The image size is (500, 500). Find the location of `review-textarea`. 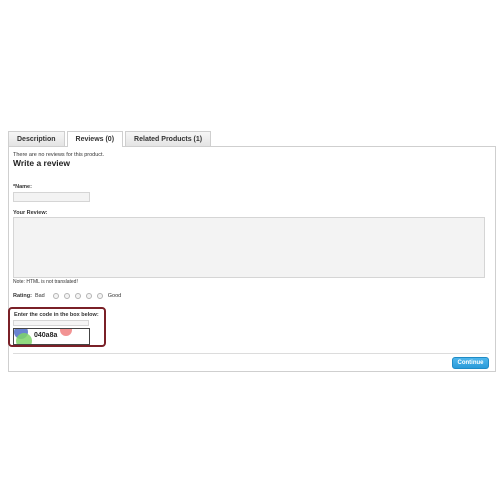

review-textarea is located at coordinates (249, 247).